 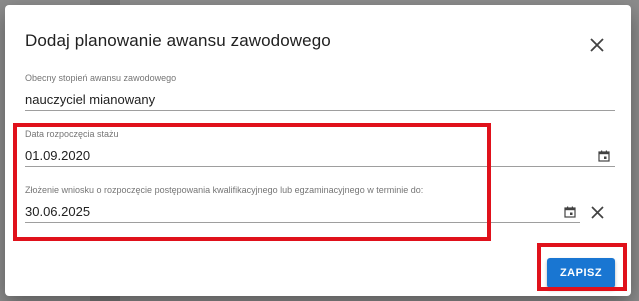 I want to click on internship-start-date-label: Data rozpoczęcia stażu, so click(x=72, y=134).